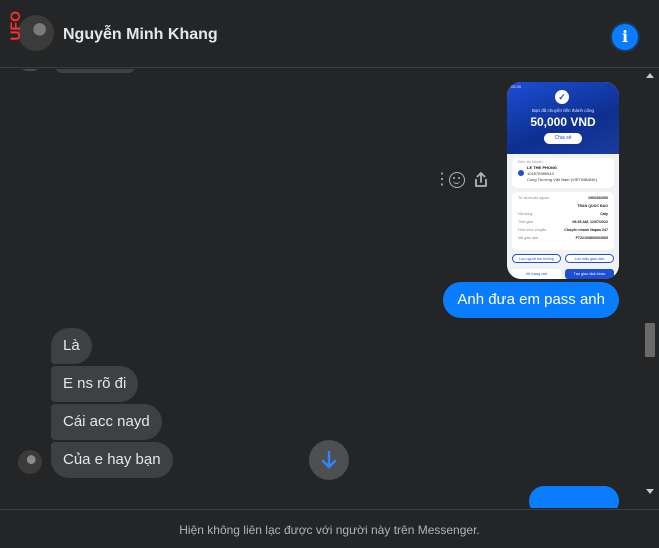 The height and width of the screenshot is (548, 659). I want to click on contact-name: Nguyễn Minh Khang, so click(140, 35).